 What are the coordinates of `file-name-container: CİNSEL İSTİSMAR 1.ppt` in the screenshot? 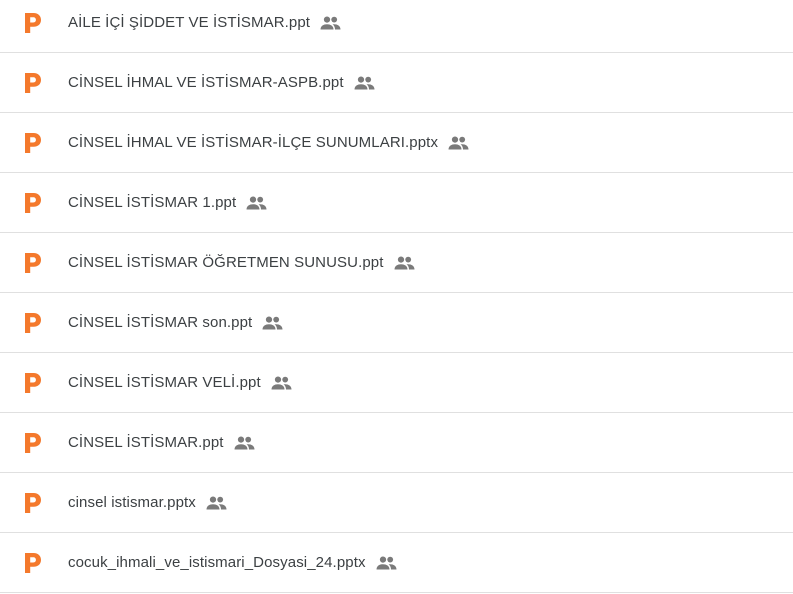 It's located at (167, 202).